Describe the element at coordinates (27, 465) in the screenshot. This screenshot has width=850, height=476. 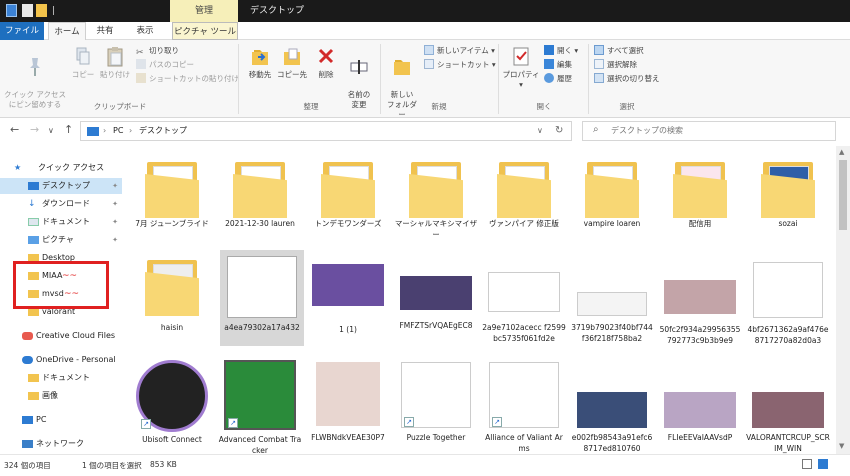
I see `status-item-count: 324 個の項目` at that location.